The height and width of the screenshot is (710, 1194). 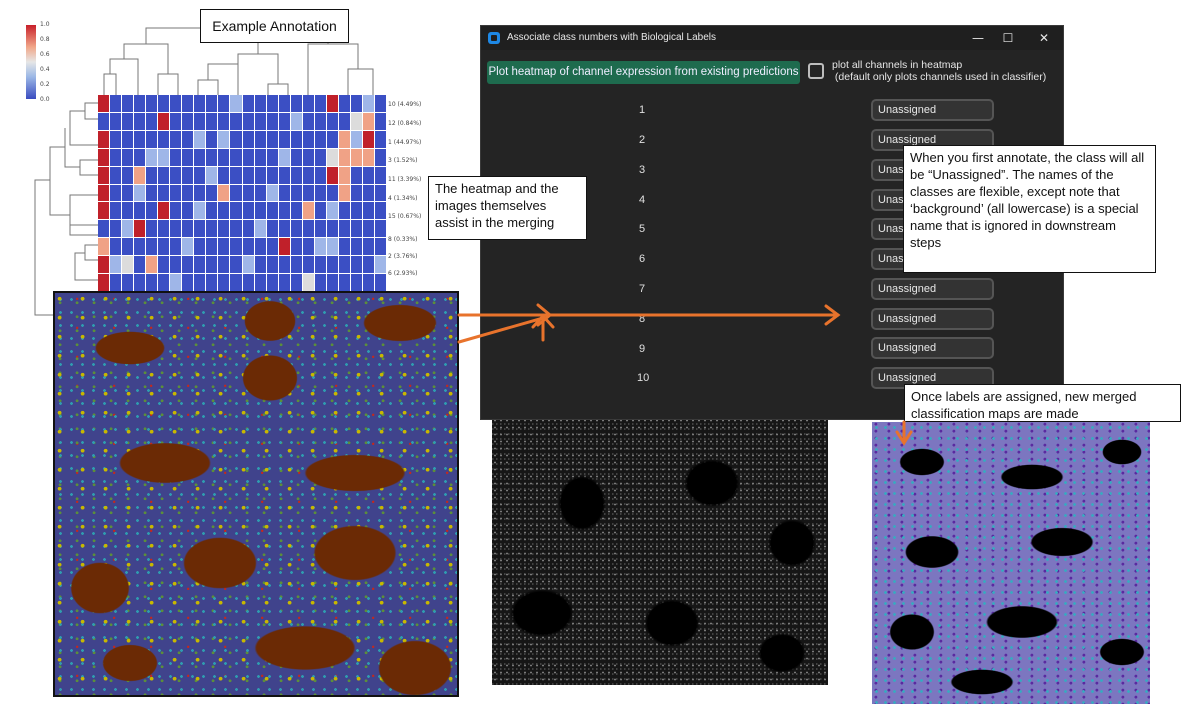 What do you see at coordinates (45, 39) in the screenshot?
I see `colorbar-tick: 0.8` at bounding box center [45, 39].